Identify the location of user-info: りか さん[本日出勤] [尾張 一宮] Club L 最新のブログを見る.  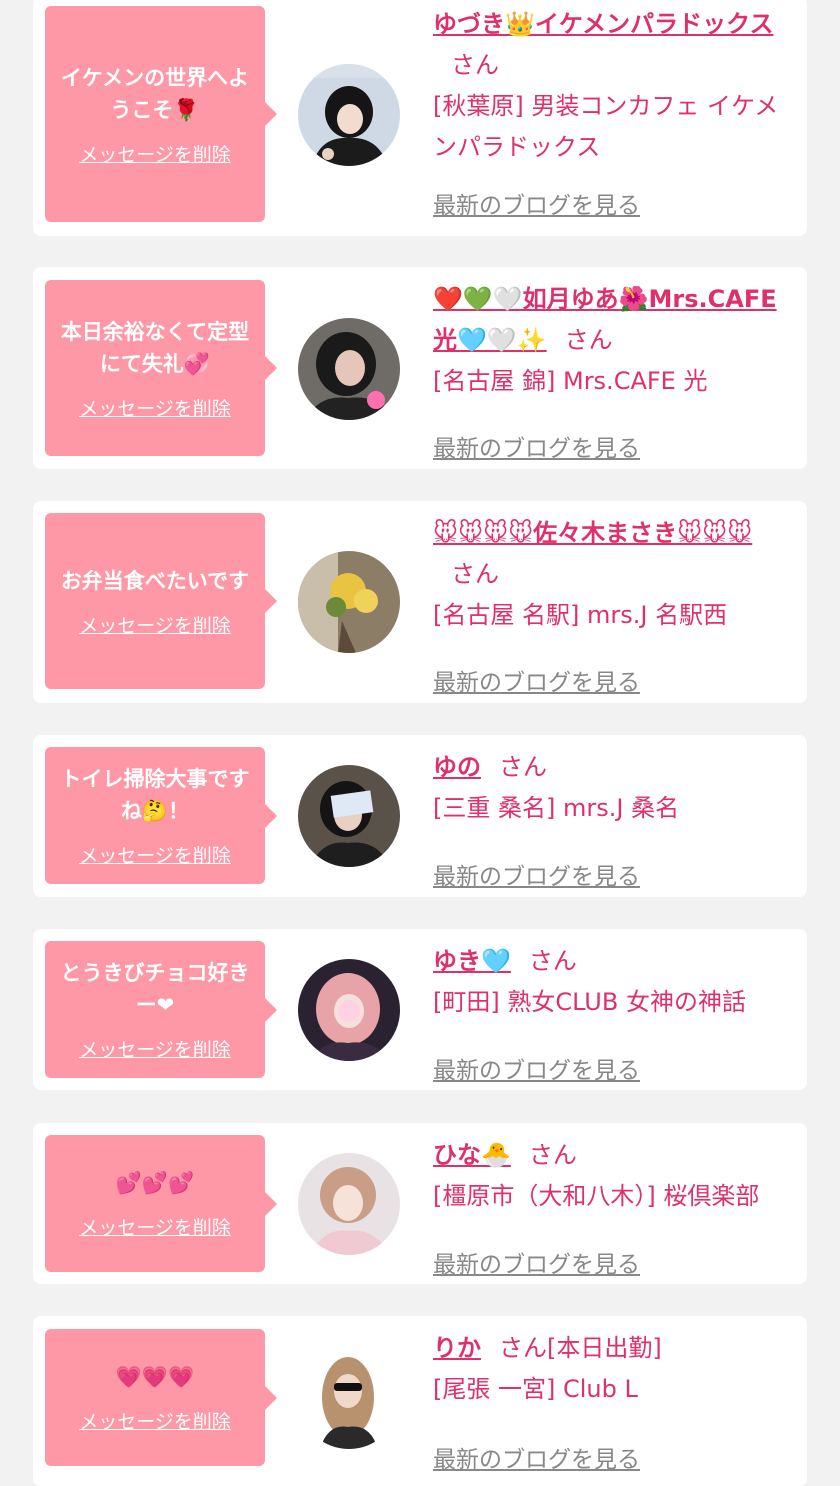
(611, 1400).